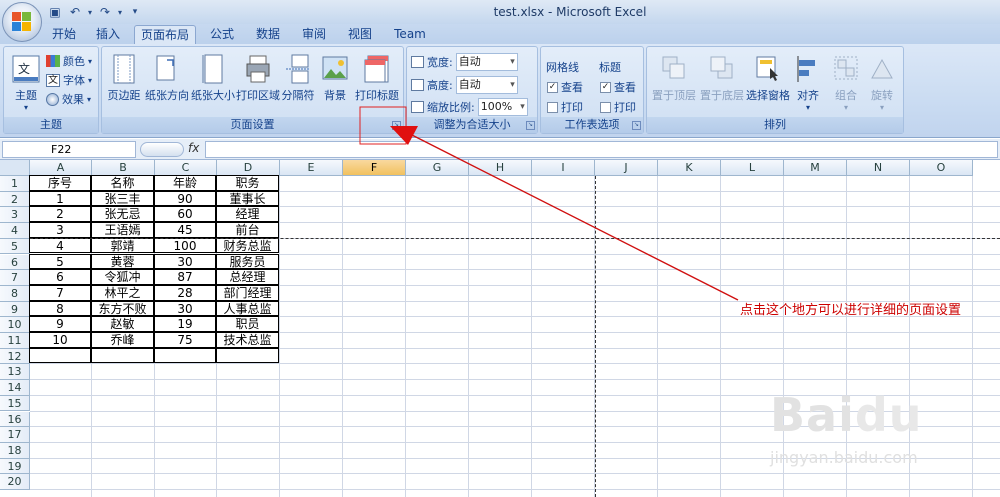 The height and width of the screenshot is (497, 1000). I want to click on highlight-box, so click(383, 125).